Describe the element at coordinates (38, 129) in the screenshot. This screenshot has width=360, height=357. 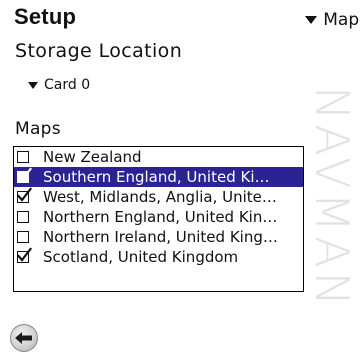
I see `maps-section-label: Maps` at that location.